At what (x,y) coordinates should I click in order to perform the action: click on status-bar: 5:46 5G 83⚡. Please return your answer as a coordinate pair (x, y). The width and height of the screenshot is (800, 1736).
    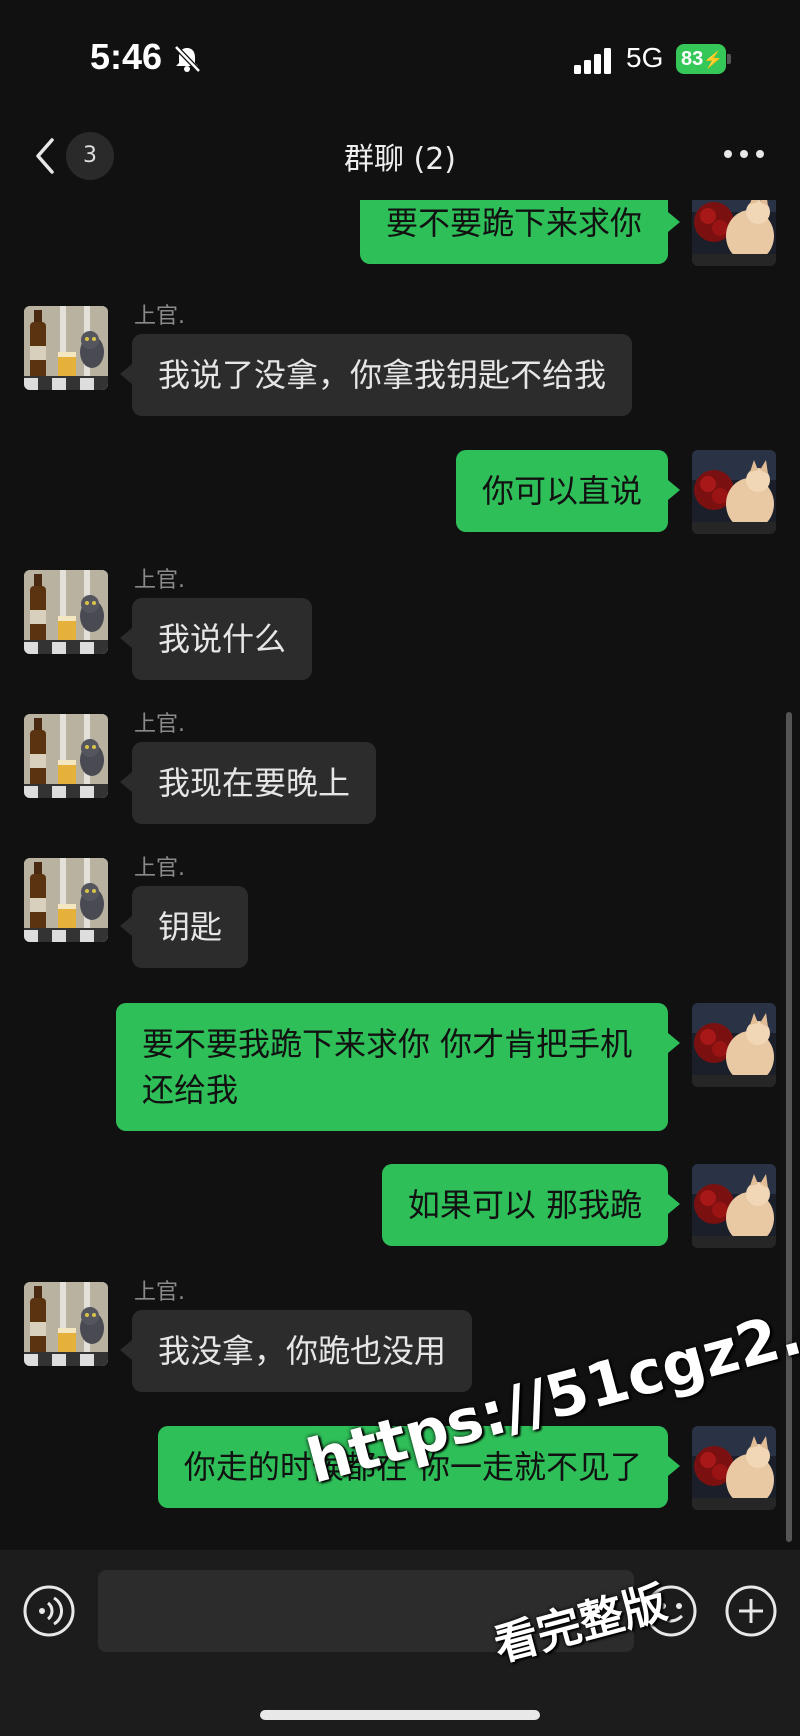
    Looking at the image, I should click on (400, 60).